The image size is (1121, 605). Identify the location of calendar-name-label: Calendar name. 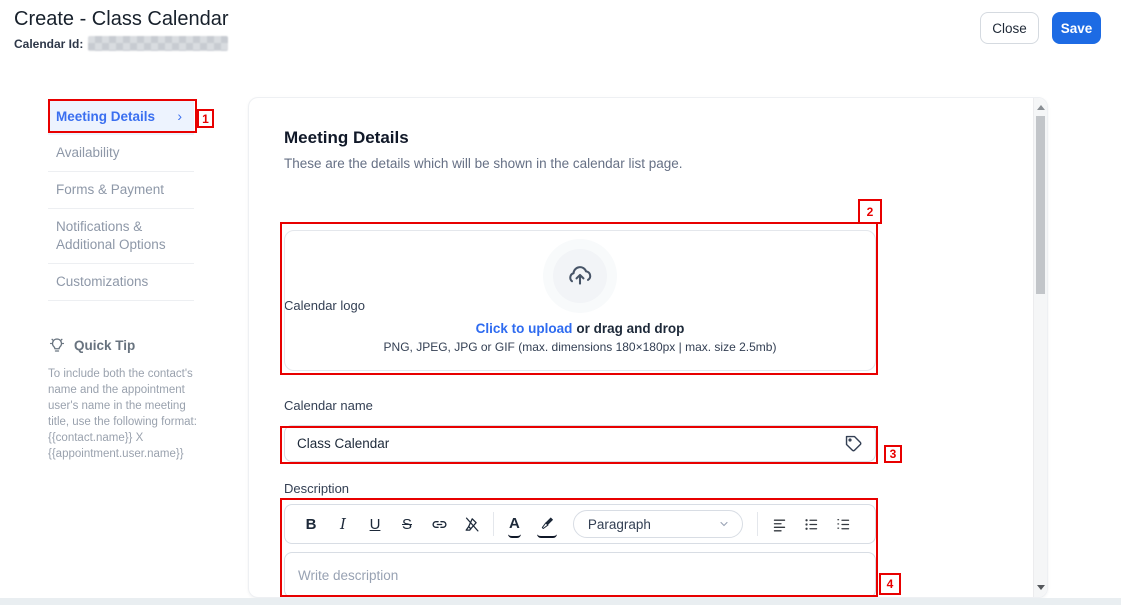
(328, 405).